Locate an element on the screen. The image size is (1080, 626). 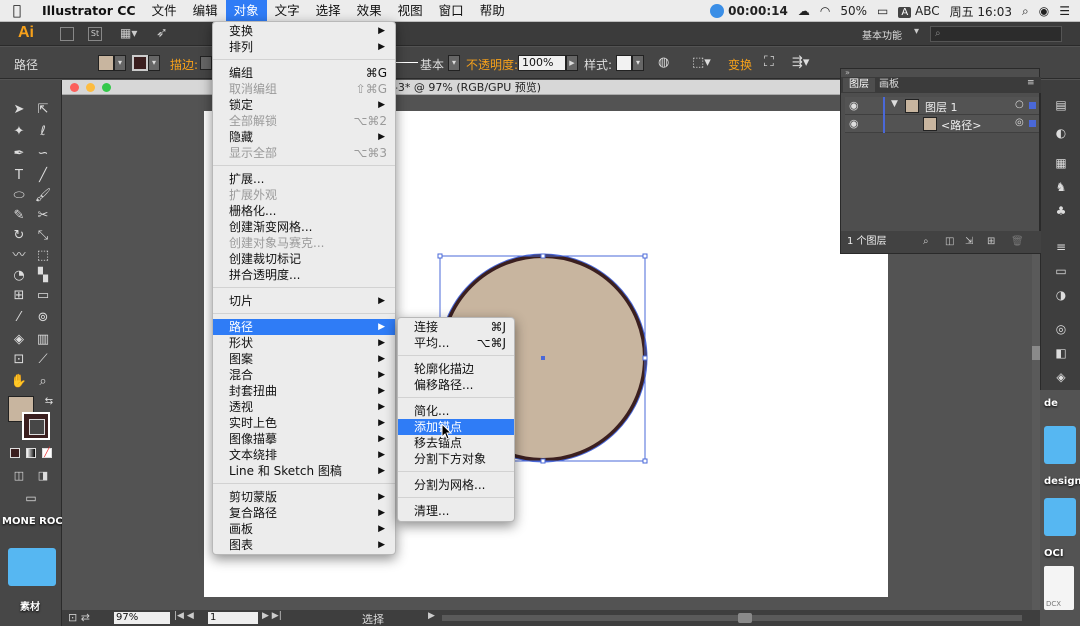
transform-link: 变换 is located at coordinates (740, 64).